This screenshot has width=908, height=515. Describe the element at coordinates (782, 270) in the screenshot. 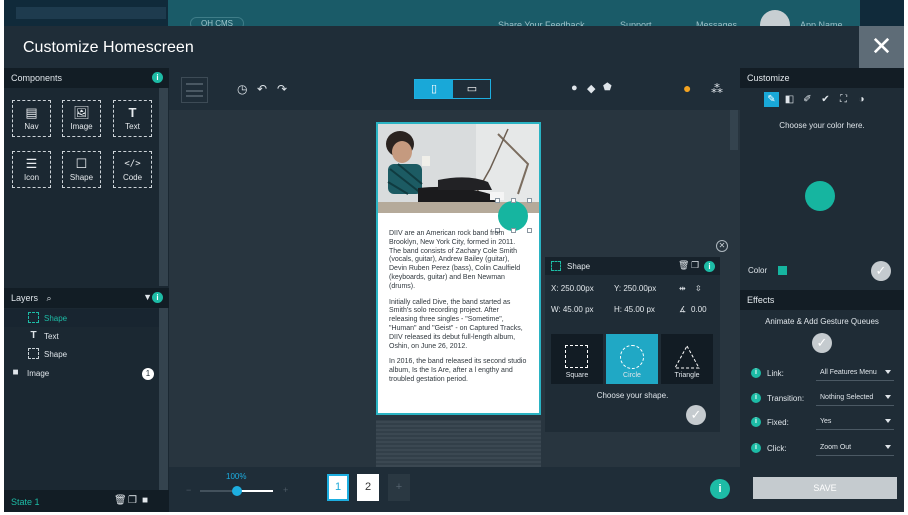

I see `color-swatch` at that location.